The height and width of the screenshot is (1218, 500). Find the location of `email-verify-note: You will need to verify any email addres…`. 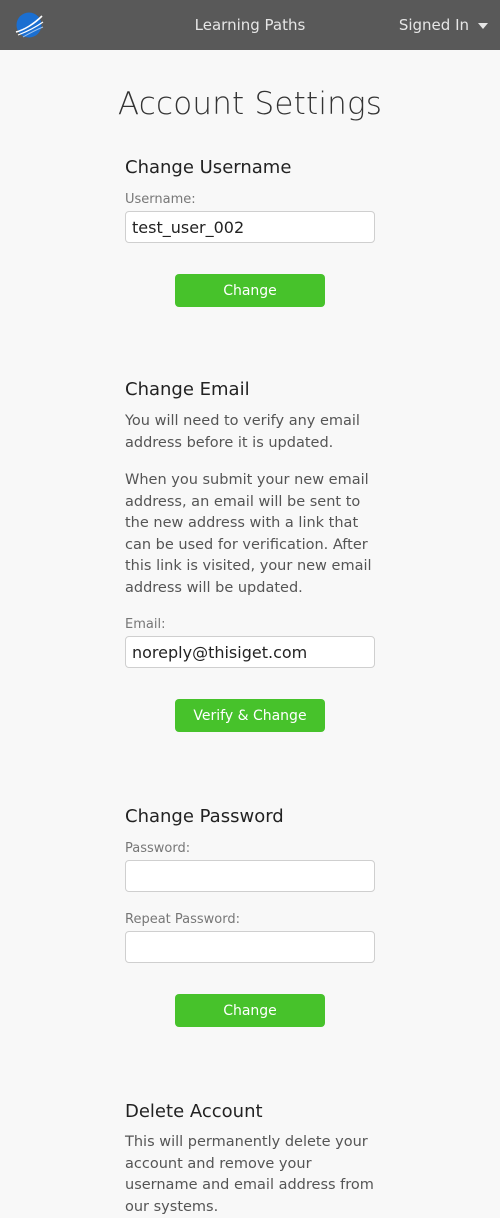

email-verify-note: You will need to verify any email addres… is located at coordinates (242, 432).